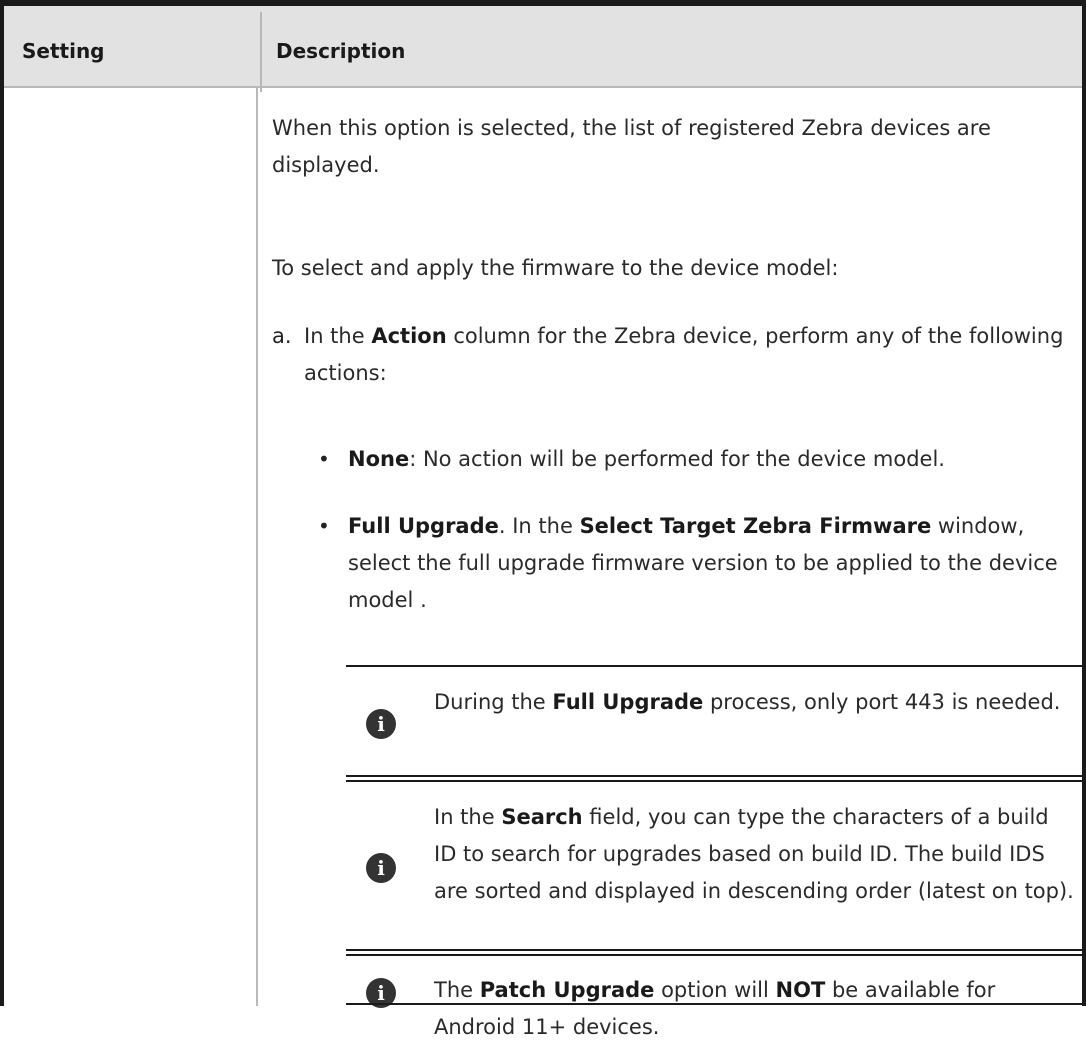 This screenshot has height=1046, width=1086. Describe the element at coordinates (2, 503) in the screenshot. I see `table-border-left` at that location.